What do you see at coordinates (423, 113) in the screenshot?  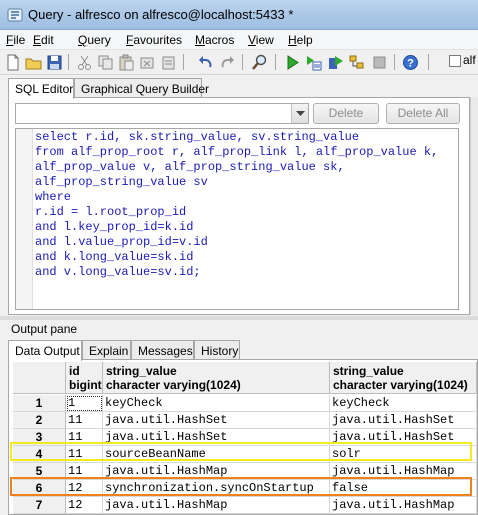 I see `delete-all-button: Delete All` at bounding box center [423, 113].